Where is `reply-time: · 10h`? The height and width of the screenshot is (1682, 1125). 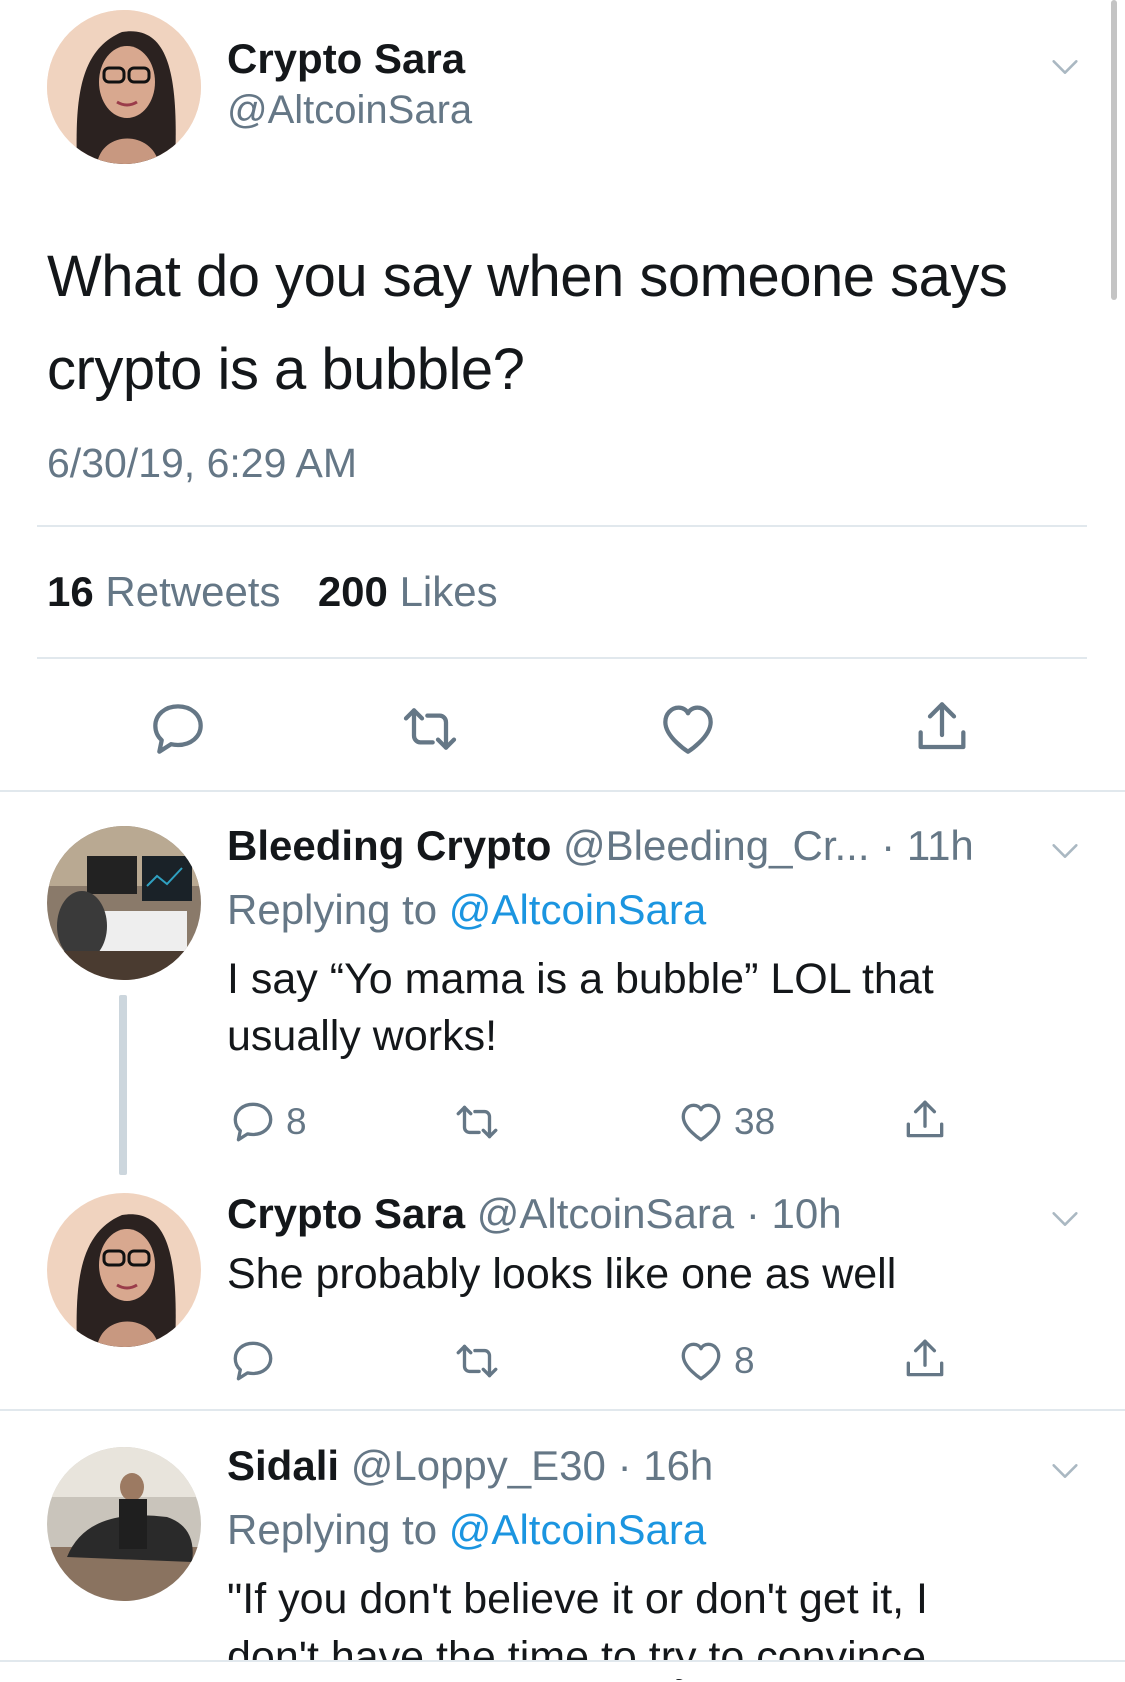 reply-time: · 10h is located at coordinates (794, 1213).